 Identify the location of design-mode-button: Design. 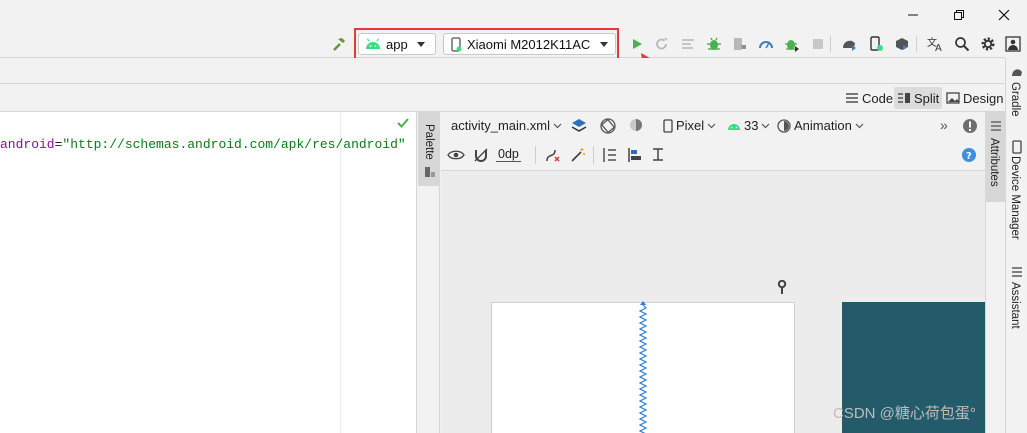
(974, 98).